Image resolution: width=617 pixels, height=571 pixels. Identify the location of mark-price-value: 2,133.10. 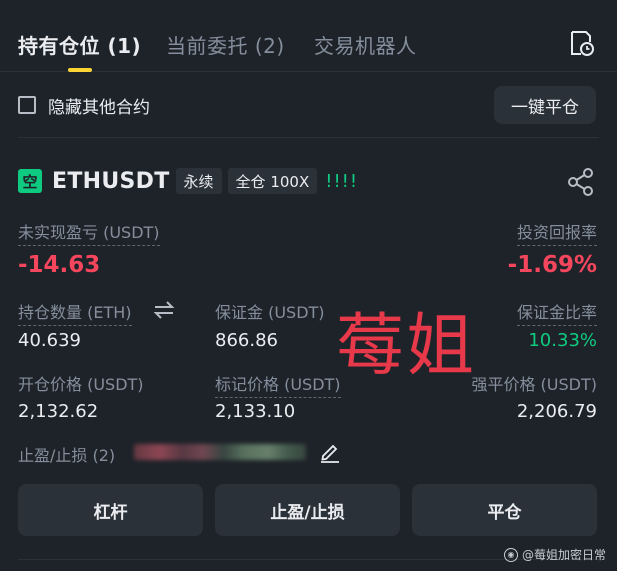
(255, 411).